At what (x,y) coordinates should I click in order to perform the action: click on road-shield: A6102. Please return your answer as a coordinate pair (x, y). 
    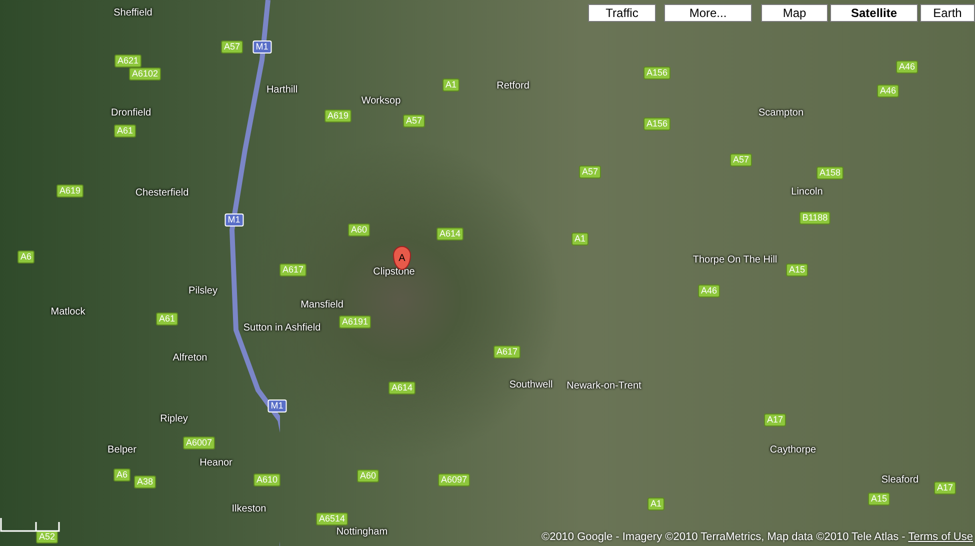
    Looking at the image, I should click on (145, 74).